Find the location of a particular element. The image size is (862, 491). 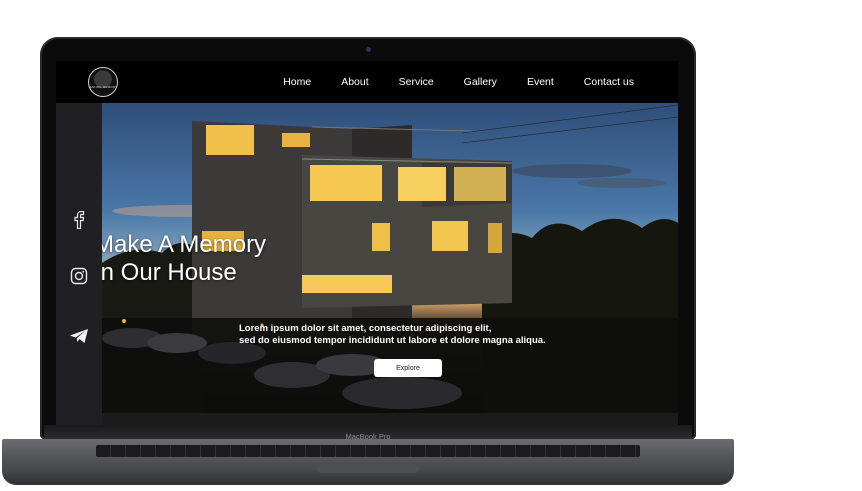

laptop-keyboard is located at coordinates (368, 451).